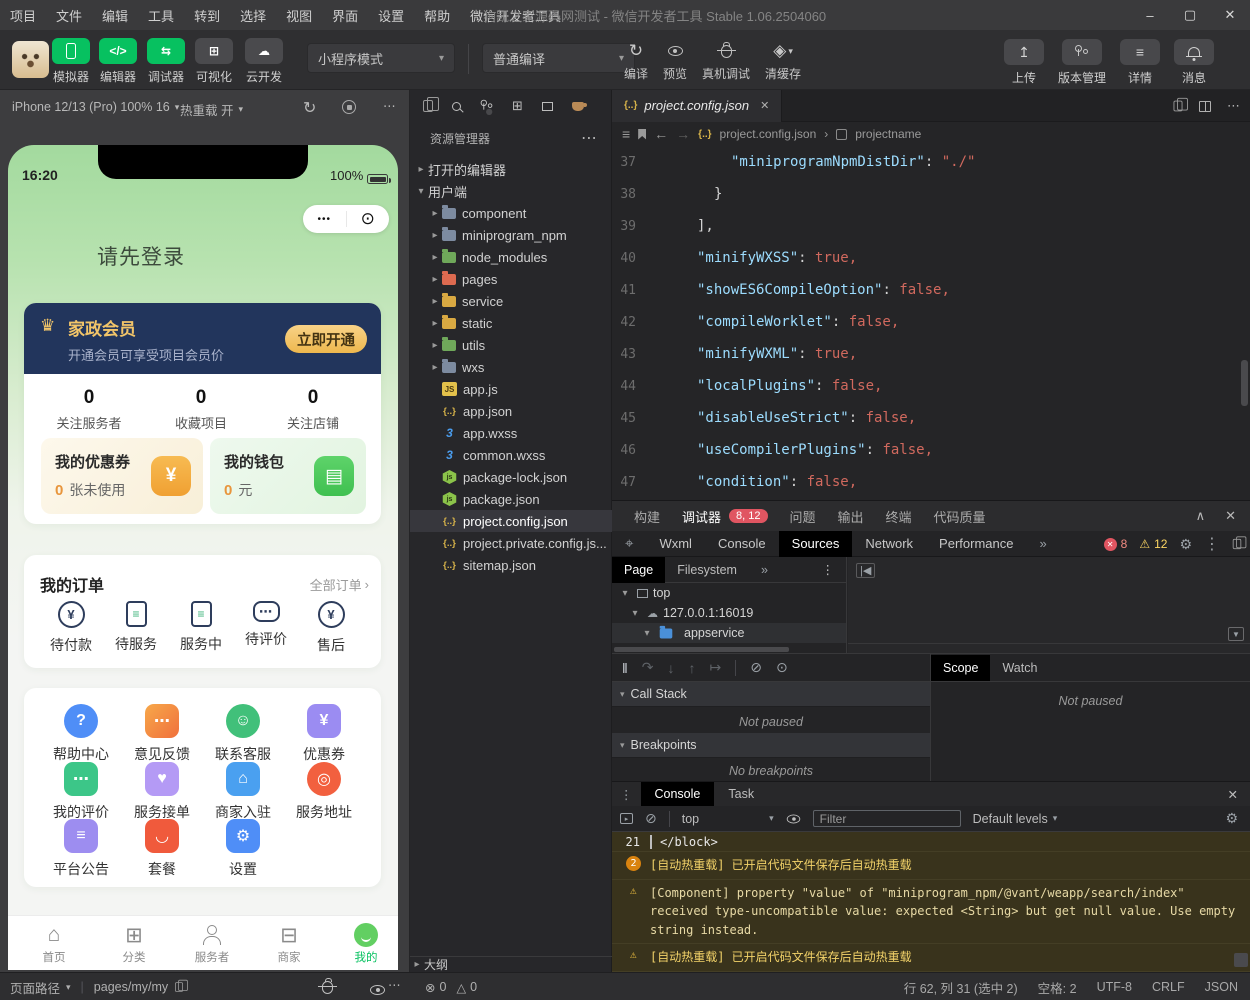 Image resolution: width=1250 pixels, height=1000 pixels. Describe the element at coordinates (815, 543) in the screenshot. I see `devtools-tab-sources: Sources` at that location.